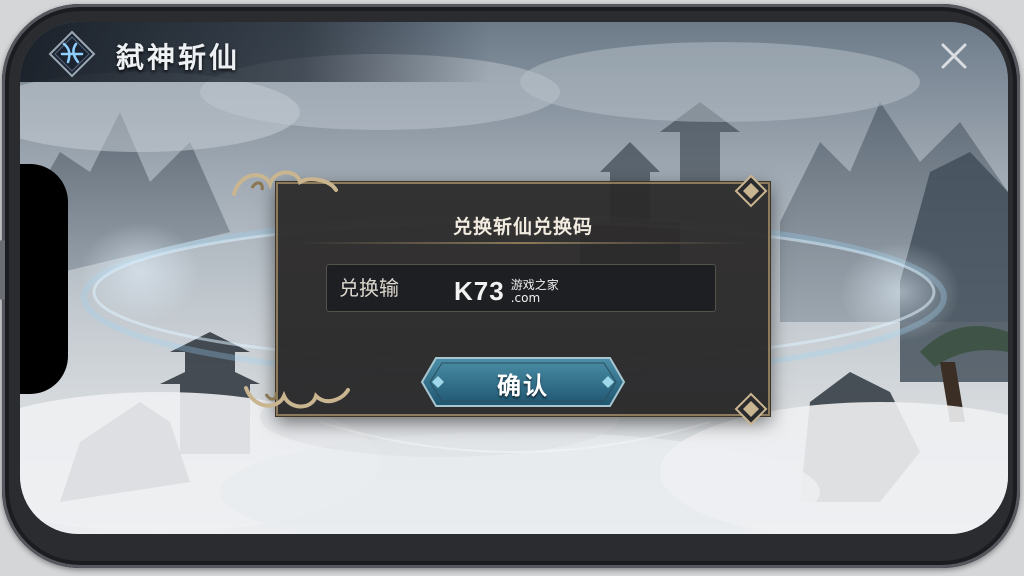 The height and width of the screenshot is (576, 1024). What do you see at coordinates (523, 243) in the screenshot?
I see `title-divider` at bounding box center [523, 243].